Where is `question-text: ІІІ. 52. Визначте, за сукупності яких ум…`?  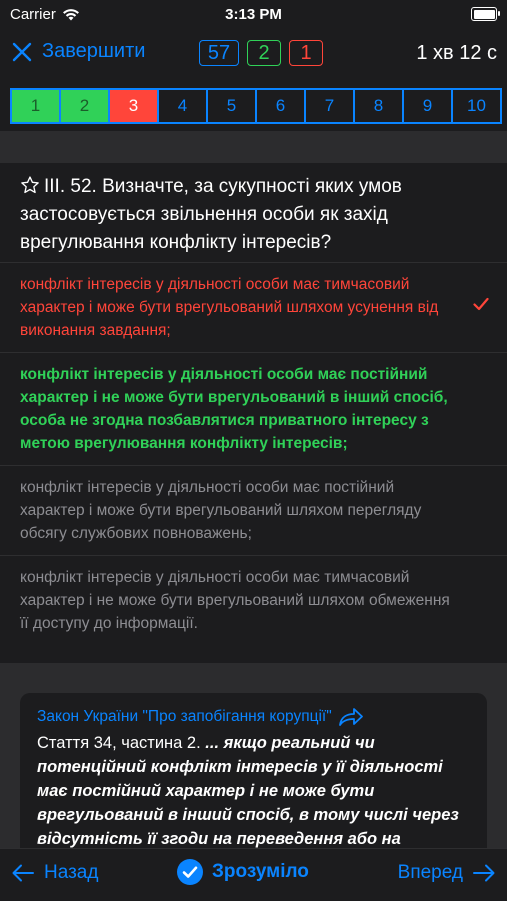
question-text: ІІІ. 52. Визначте, за сукупності яких ум… is located at coordinates (211, 214).